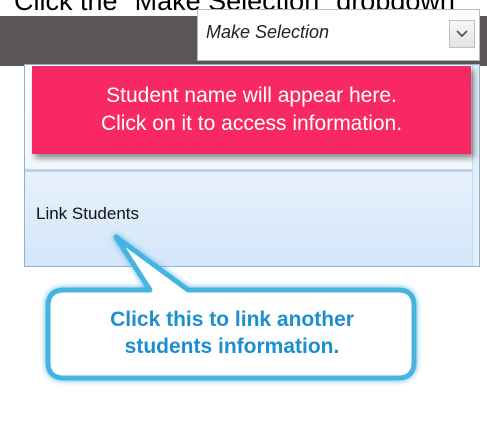 The image size is (487, 440). I want to click on callout-line-2: students information., so click(232, 346).